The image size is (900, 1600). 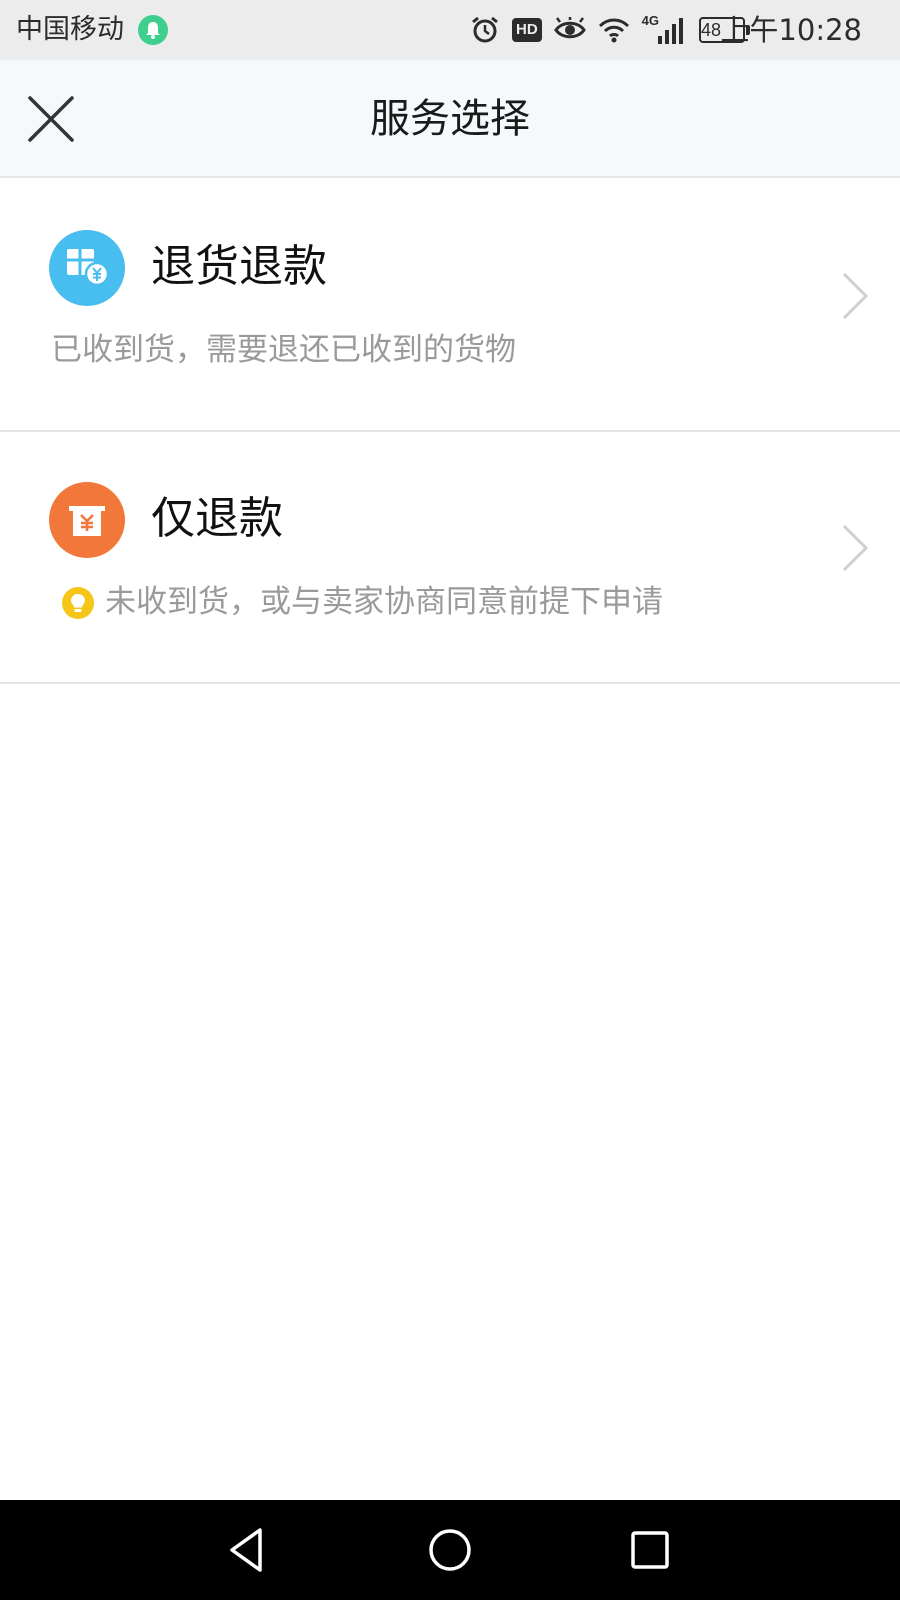 I want to click on carrier-name: 中国移动, so click(x=70, y=29).